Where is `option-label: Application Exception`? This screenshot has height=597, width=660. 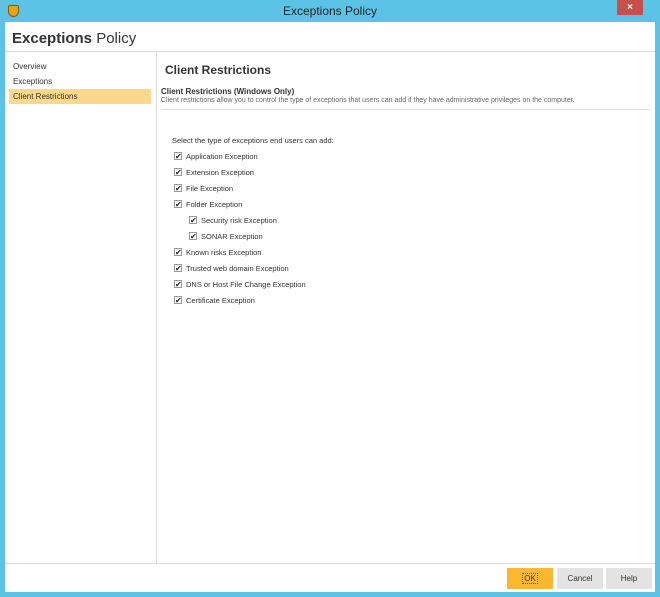
option-label: Application Exception is located at coordinates (222, 156).